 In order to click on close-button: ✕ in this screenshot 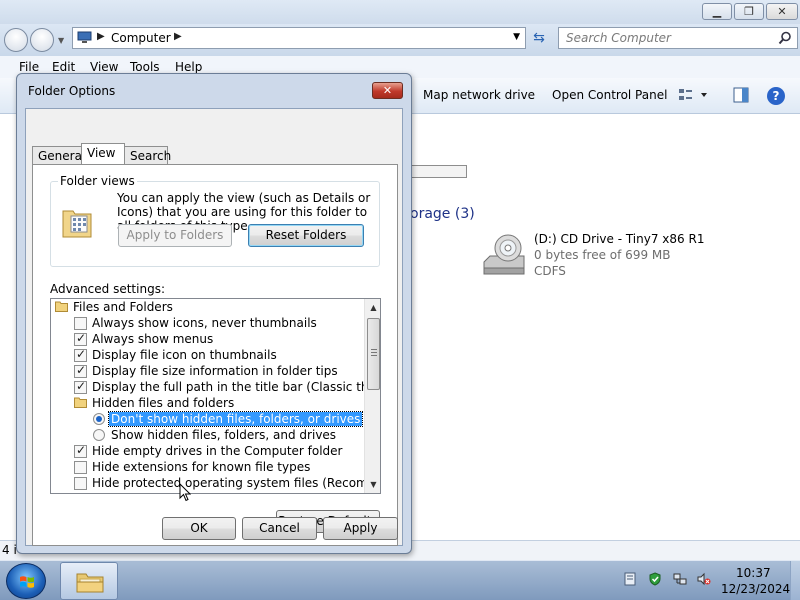, I will do `click(782, 11)`.